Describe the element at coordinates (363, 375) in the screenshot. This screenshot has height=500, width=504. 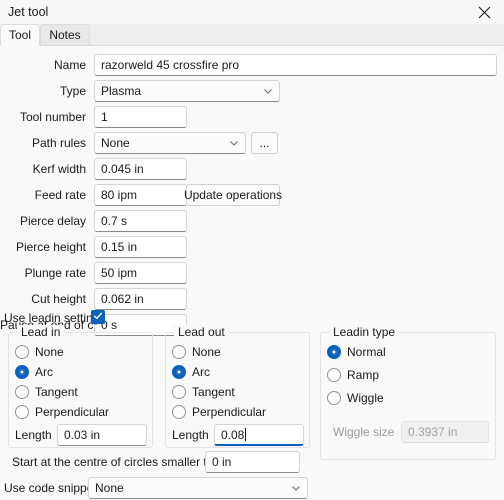
I see `leadin-type-option-ramp-label: Ramp` at that location.